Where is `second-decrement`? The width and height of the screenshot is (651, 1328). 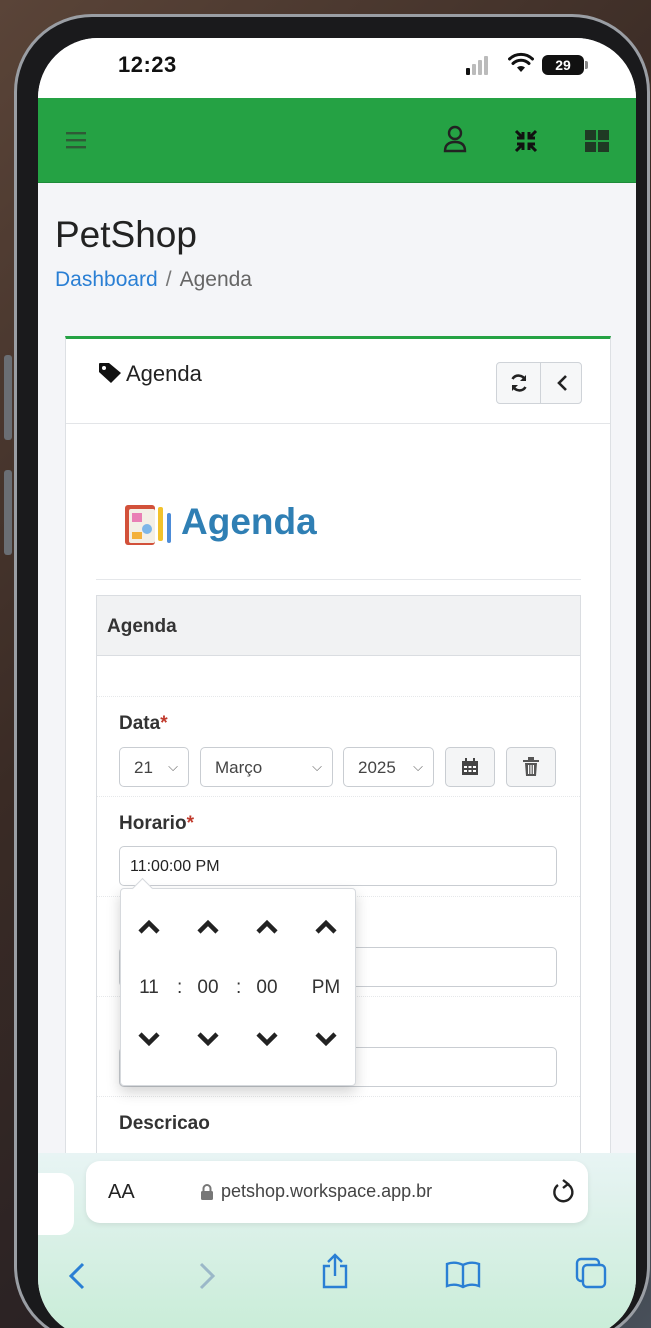 second-decrement is located at coordinates (267, 1041).